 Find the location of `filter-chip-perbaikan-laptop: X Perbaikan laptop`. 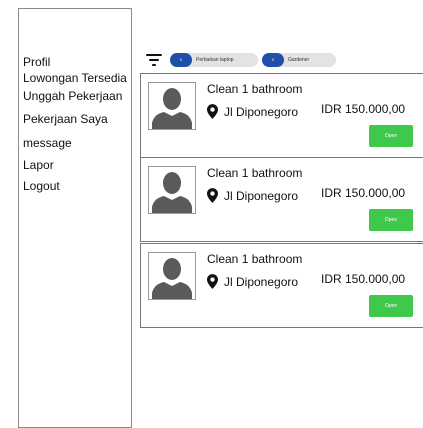

filter-chip-perbaikan-laptop: X Perbaikan laptop is located at coordinates (214, 60).